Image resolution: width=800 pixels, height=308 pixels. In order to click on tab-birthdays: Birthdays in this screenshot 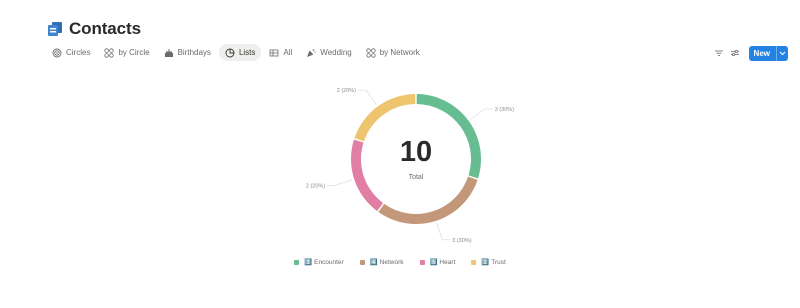, I will do `click(187, 52)`.